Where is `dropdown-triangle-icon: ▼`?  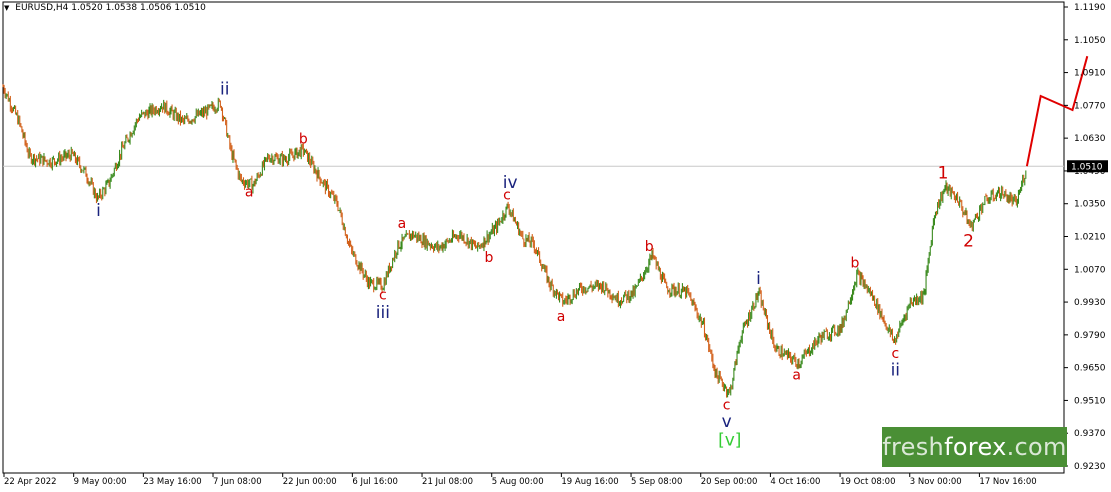
dropdown-triangle-icon: ▼ is located at coordinates (6, 8).